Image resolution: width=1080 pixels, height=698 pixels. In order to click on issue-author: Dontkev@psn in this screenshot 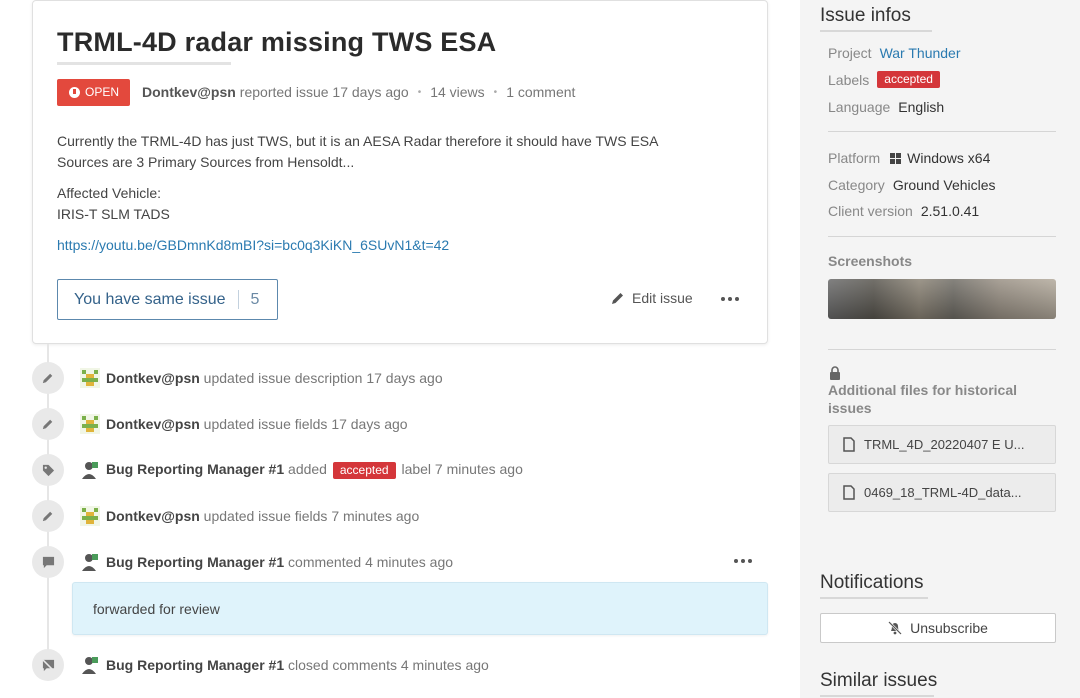, I will do `click(189, 92)`.